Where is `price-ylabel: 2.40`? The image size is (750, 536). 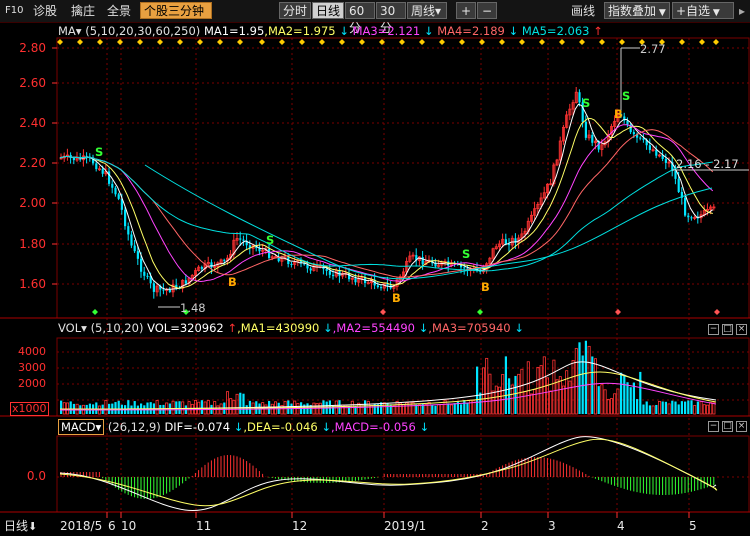 price-ylabel: 2.40 is located at coordinates (32, 123).